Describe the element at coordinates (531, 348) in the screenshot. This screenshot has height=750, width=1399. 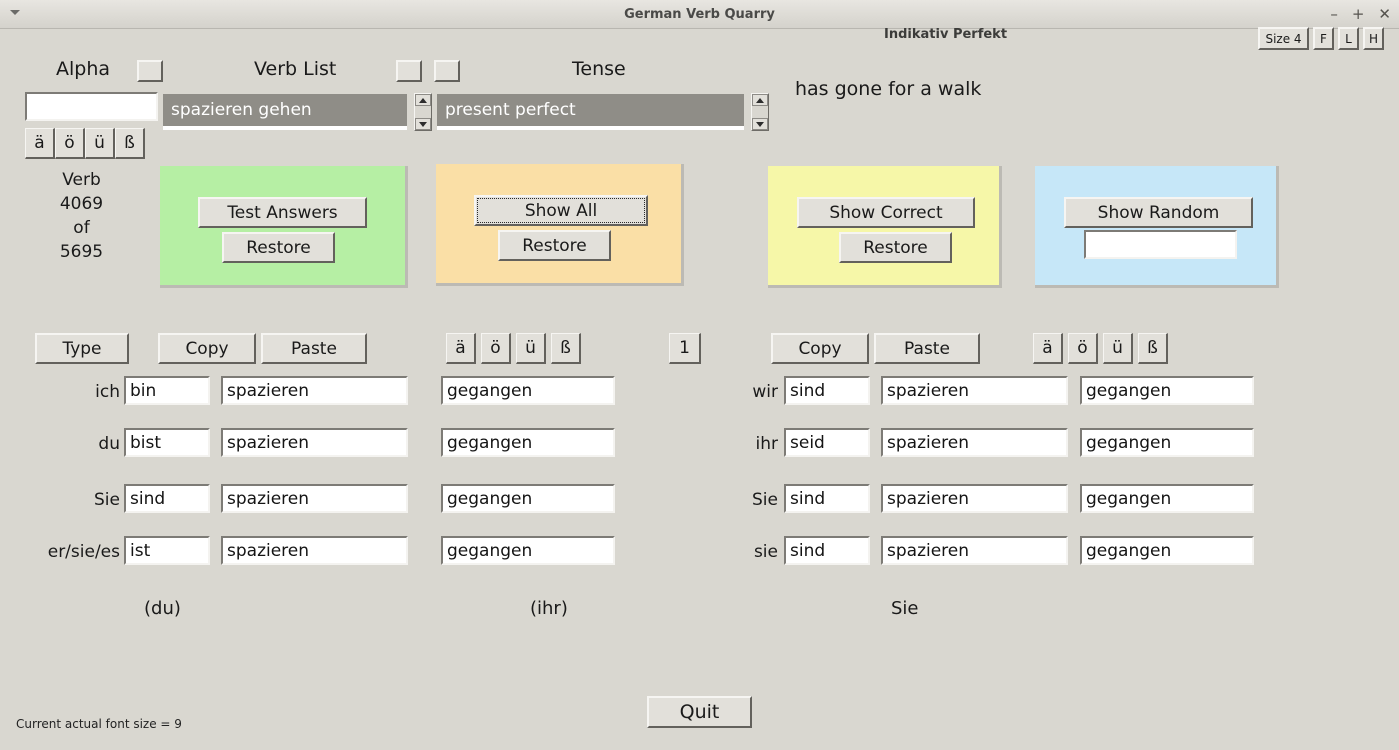
I see `left-umlaut-u-button: ü` at that location.